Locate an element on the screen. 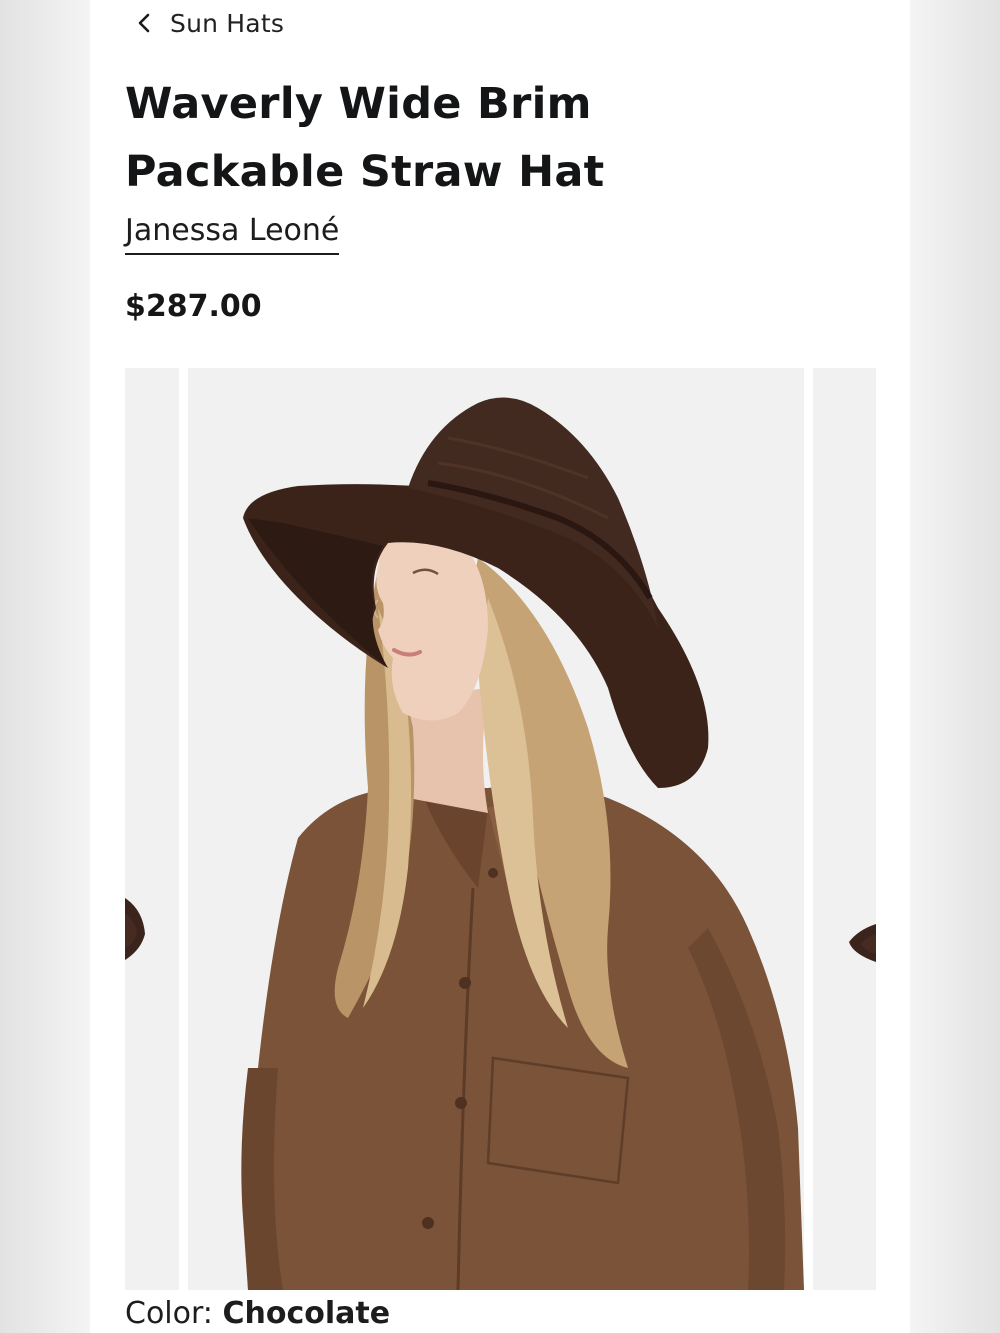  brand-link: Janessa Leoné is located at coordinates (232, 233).